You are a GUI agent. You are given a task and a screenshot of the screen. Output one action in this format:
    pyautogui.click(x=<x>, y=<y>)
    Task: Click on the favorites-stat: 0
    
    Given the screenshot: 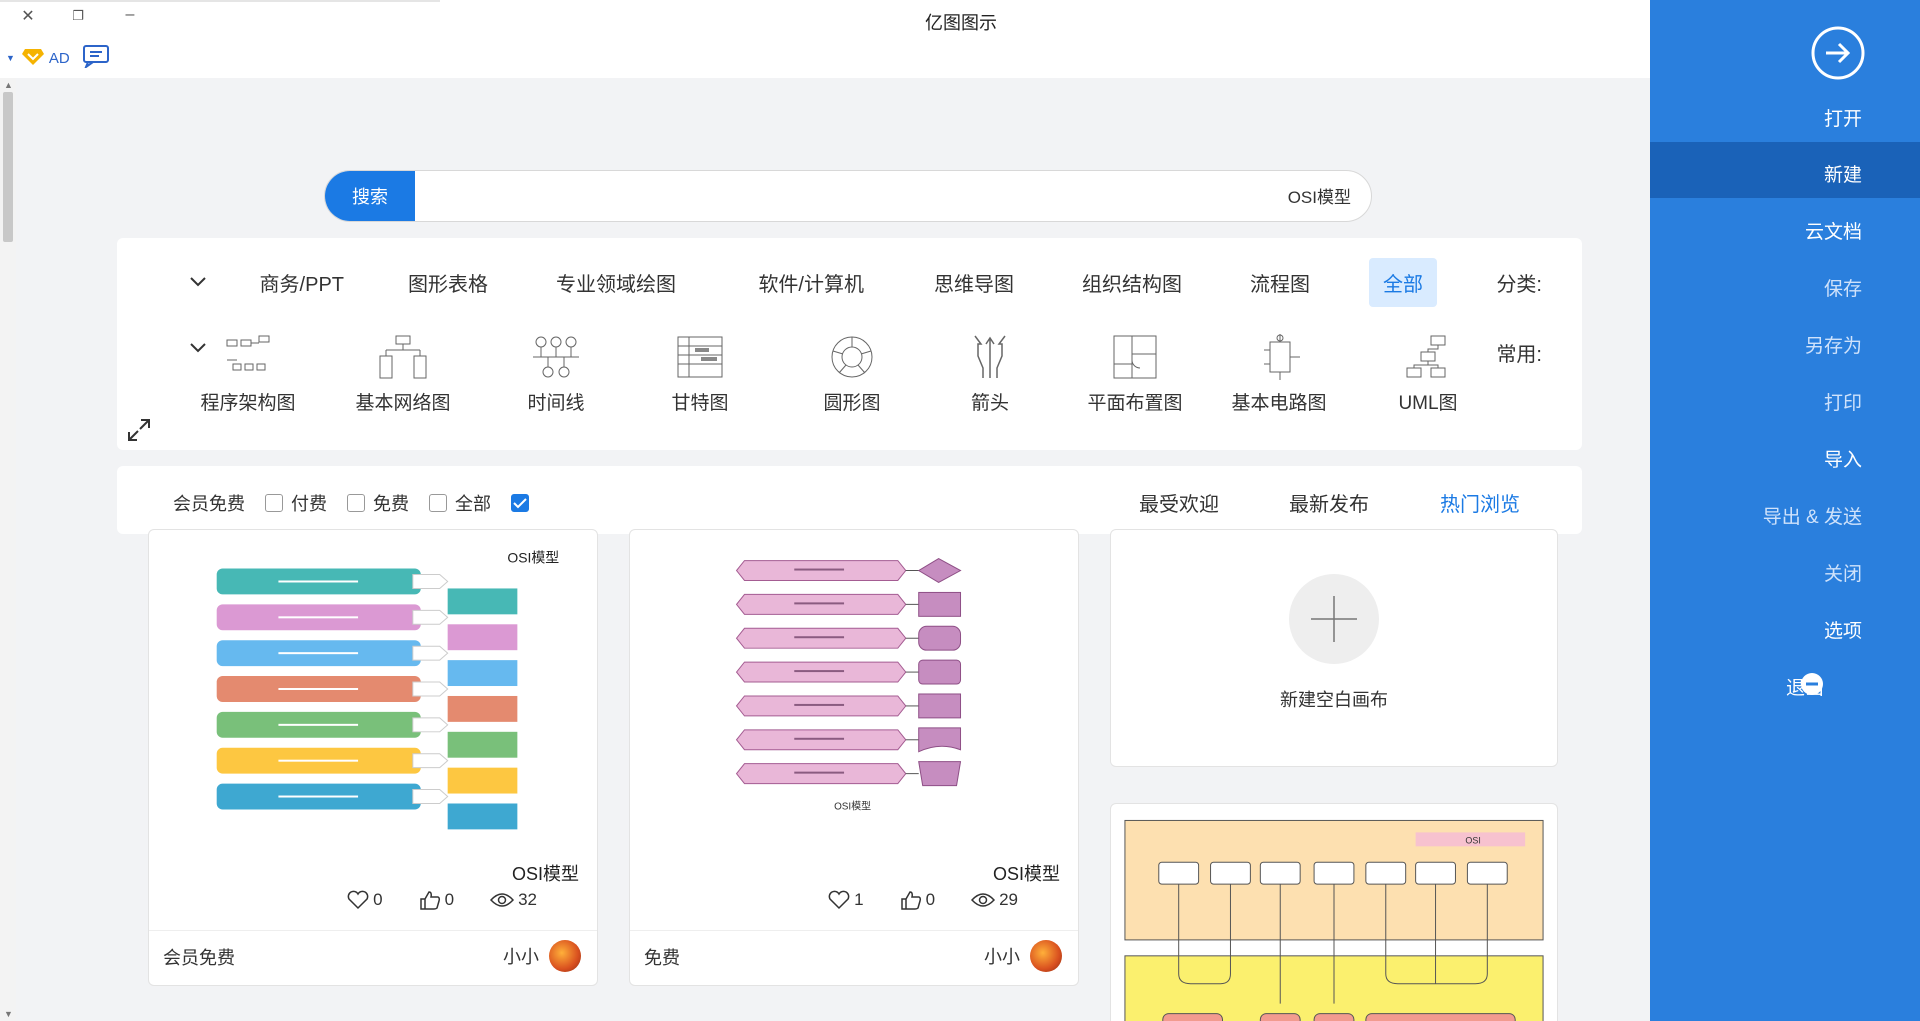 What is the action you would take?
    pyautogui.click(x=365, y=900)
    